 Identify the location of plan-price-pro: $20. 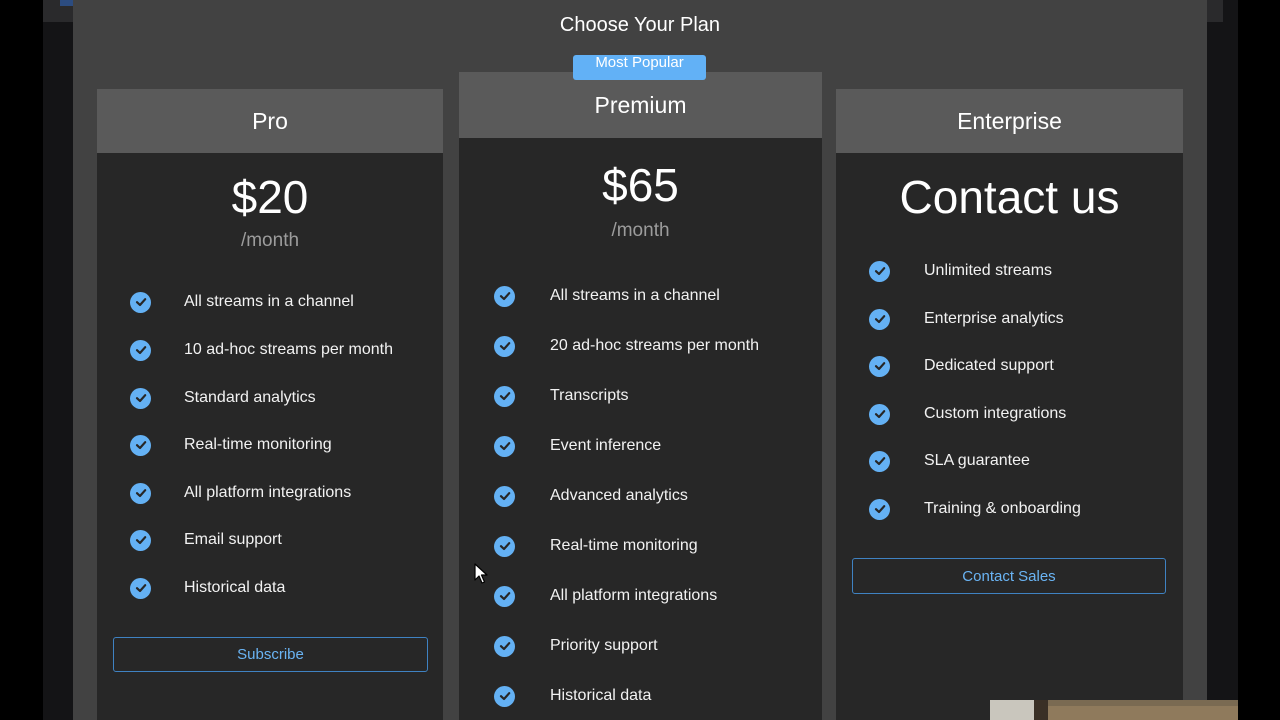
(270, 197).